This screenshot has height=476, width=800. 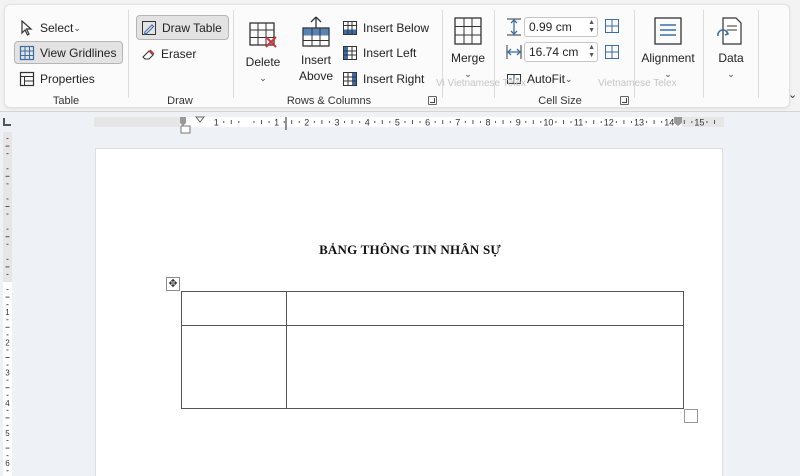 What do you see at coordinates (467, 58) in the screenshot?
I see `merge-label: Merge` at bounding box center [467, 58].